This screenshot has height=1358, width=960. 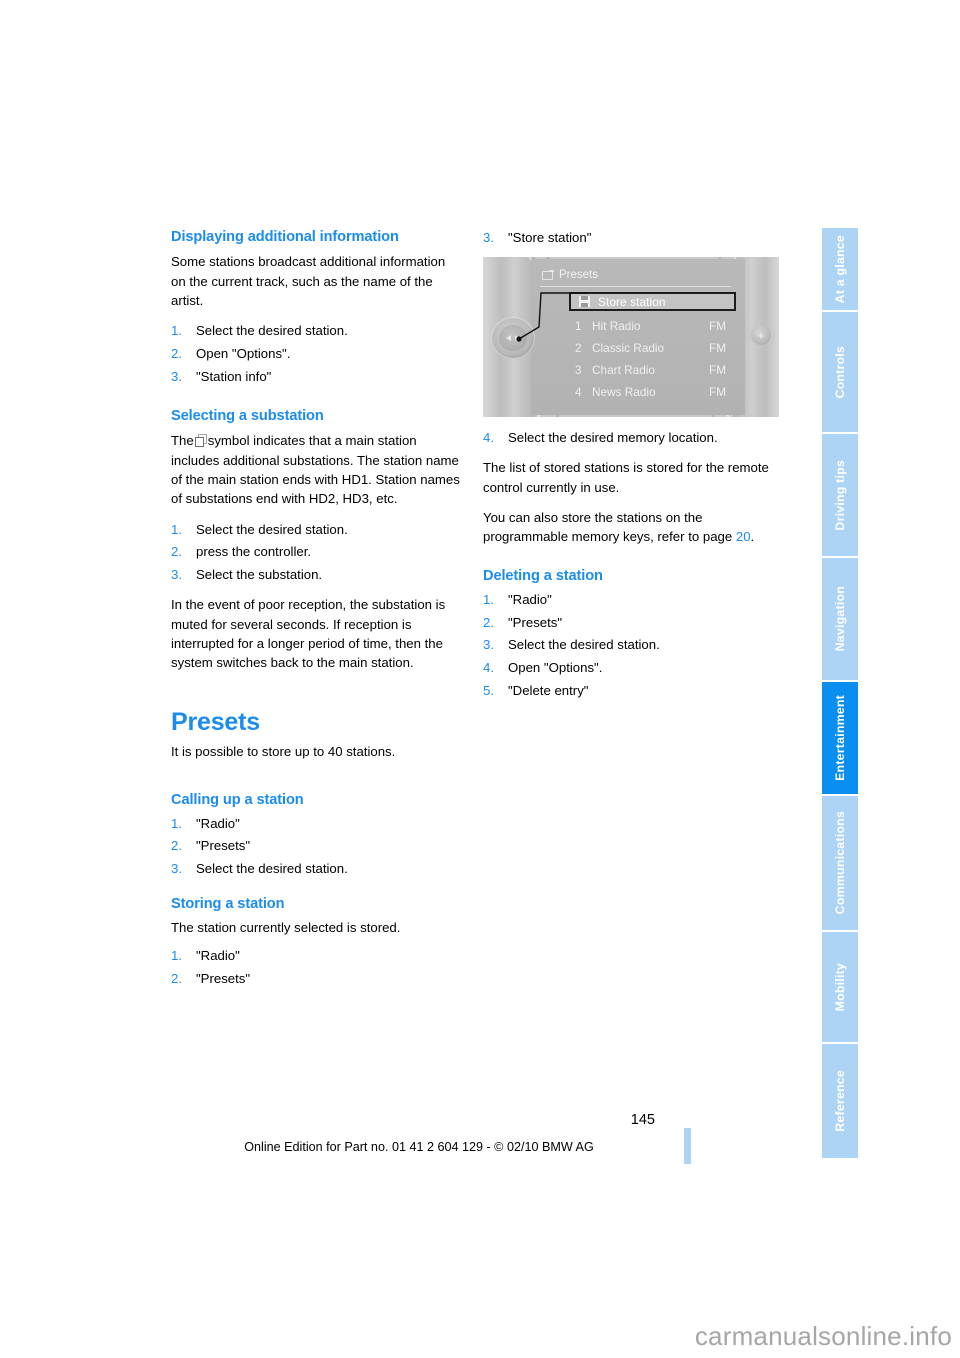 What do you see at coordinates (624, 392) in the screenshot?
I see `preset-name: News Radio` at bounding box center [624, 392].